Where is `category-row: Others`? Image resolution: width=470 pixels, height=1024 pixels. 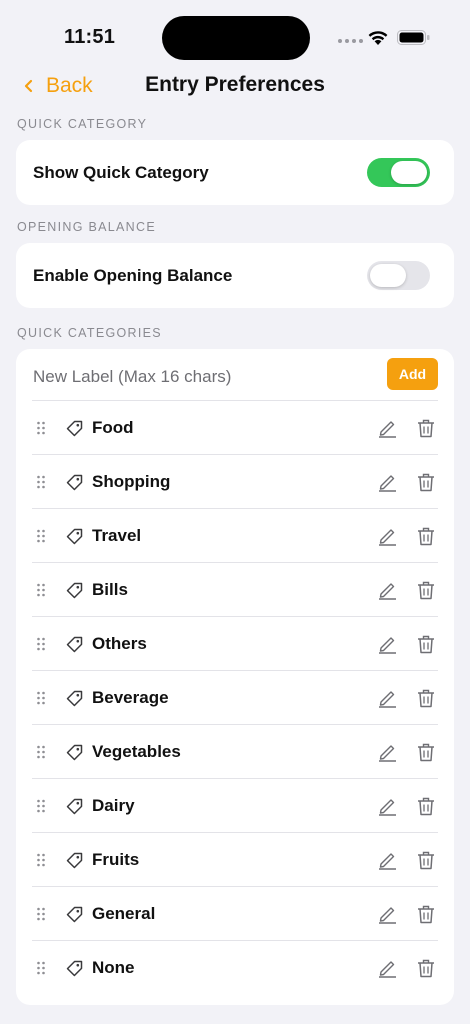
category-row: Others is located at coordinates (235, 643).